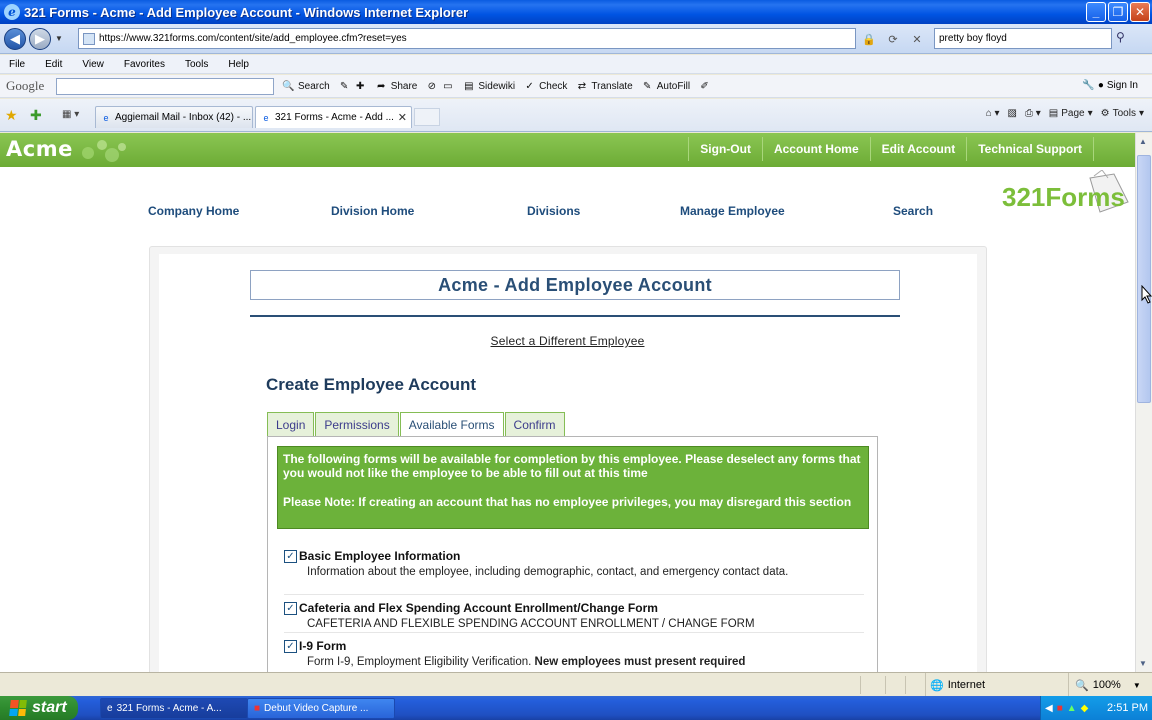 Image resolution: width=1152 pixels, height=720 pixels. What do you see at coordinates (396, 86) in the screenshot?
I see `share-button: ➦ Share` at bounding box center [396, 86].